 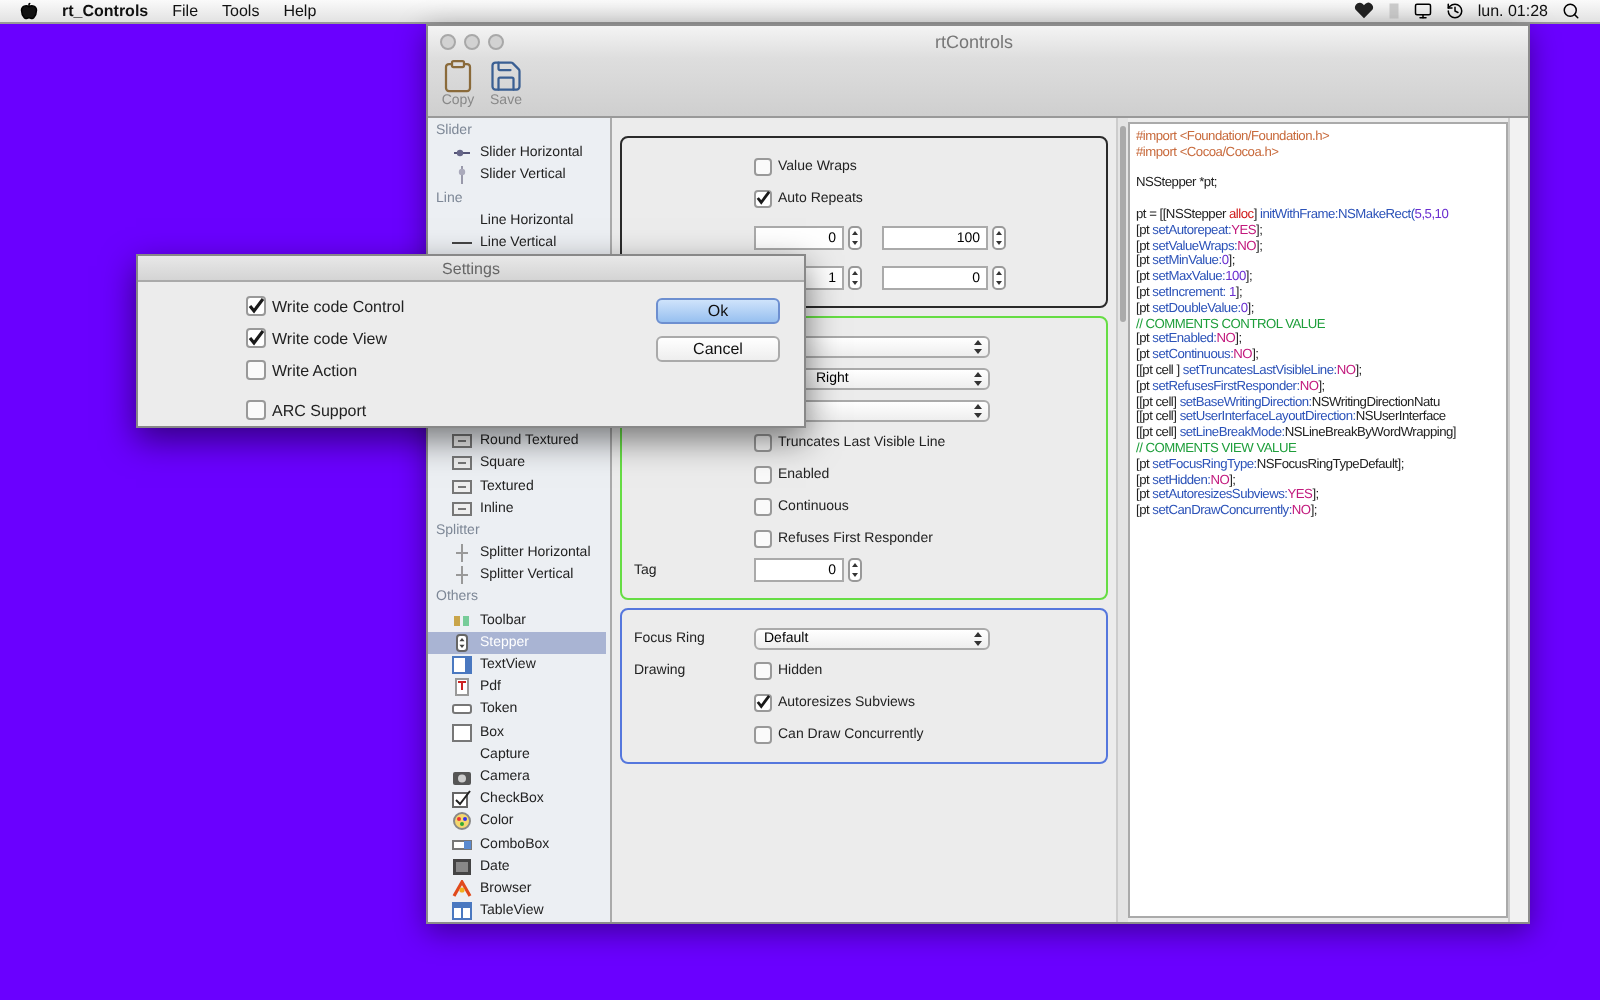 I want to click on stepper-icon, so click(x=462, y=642).